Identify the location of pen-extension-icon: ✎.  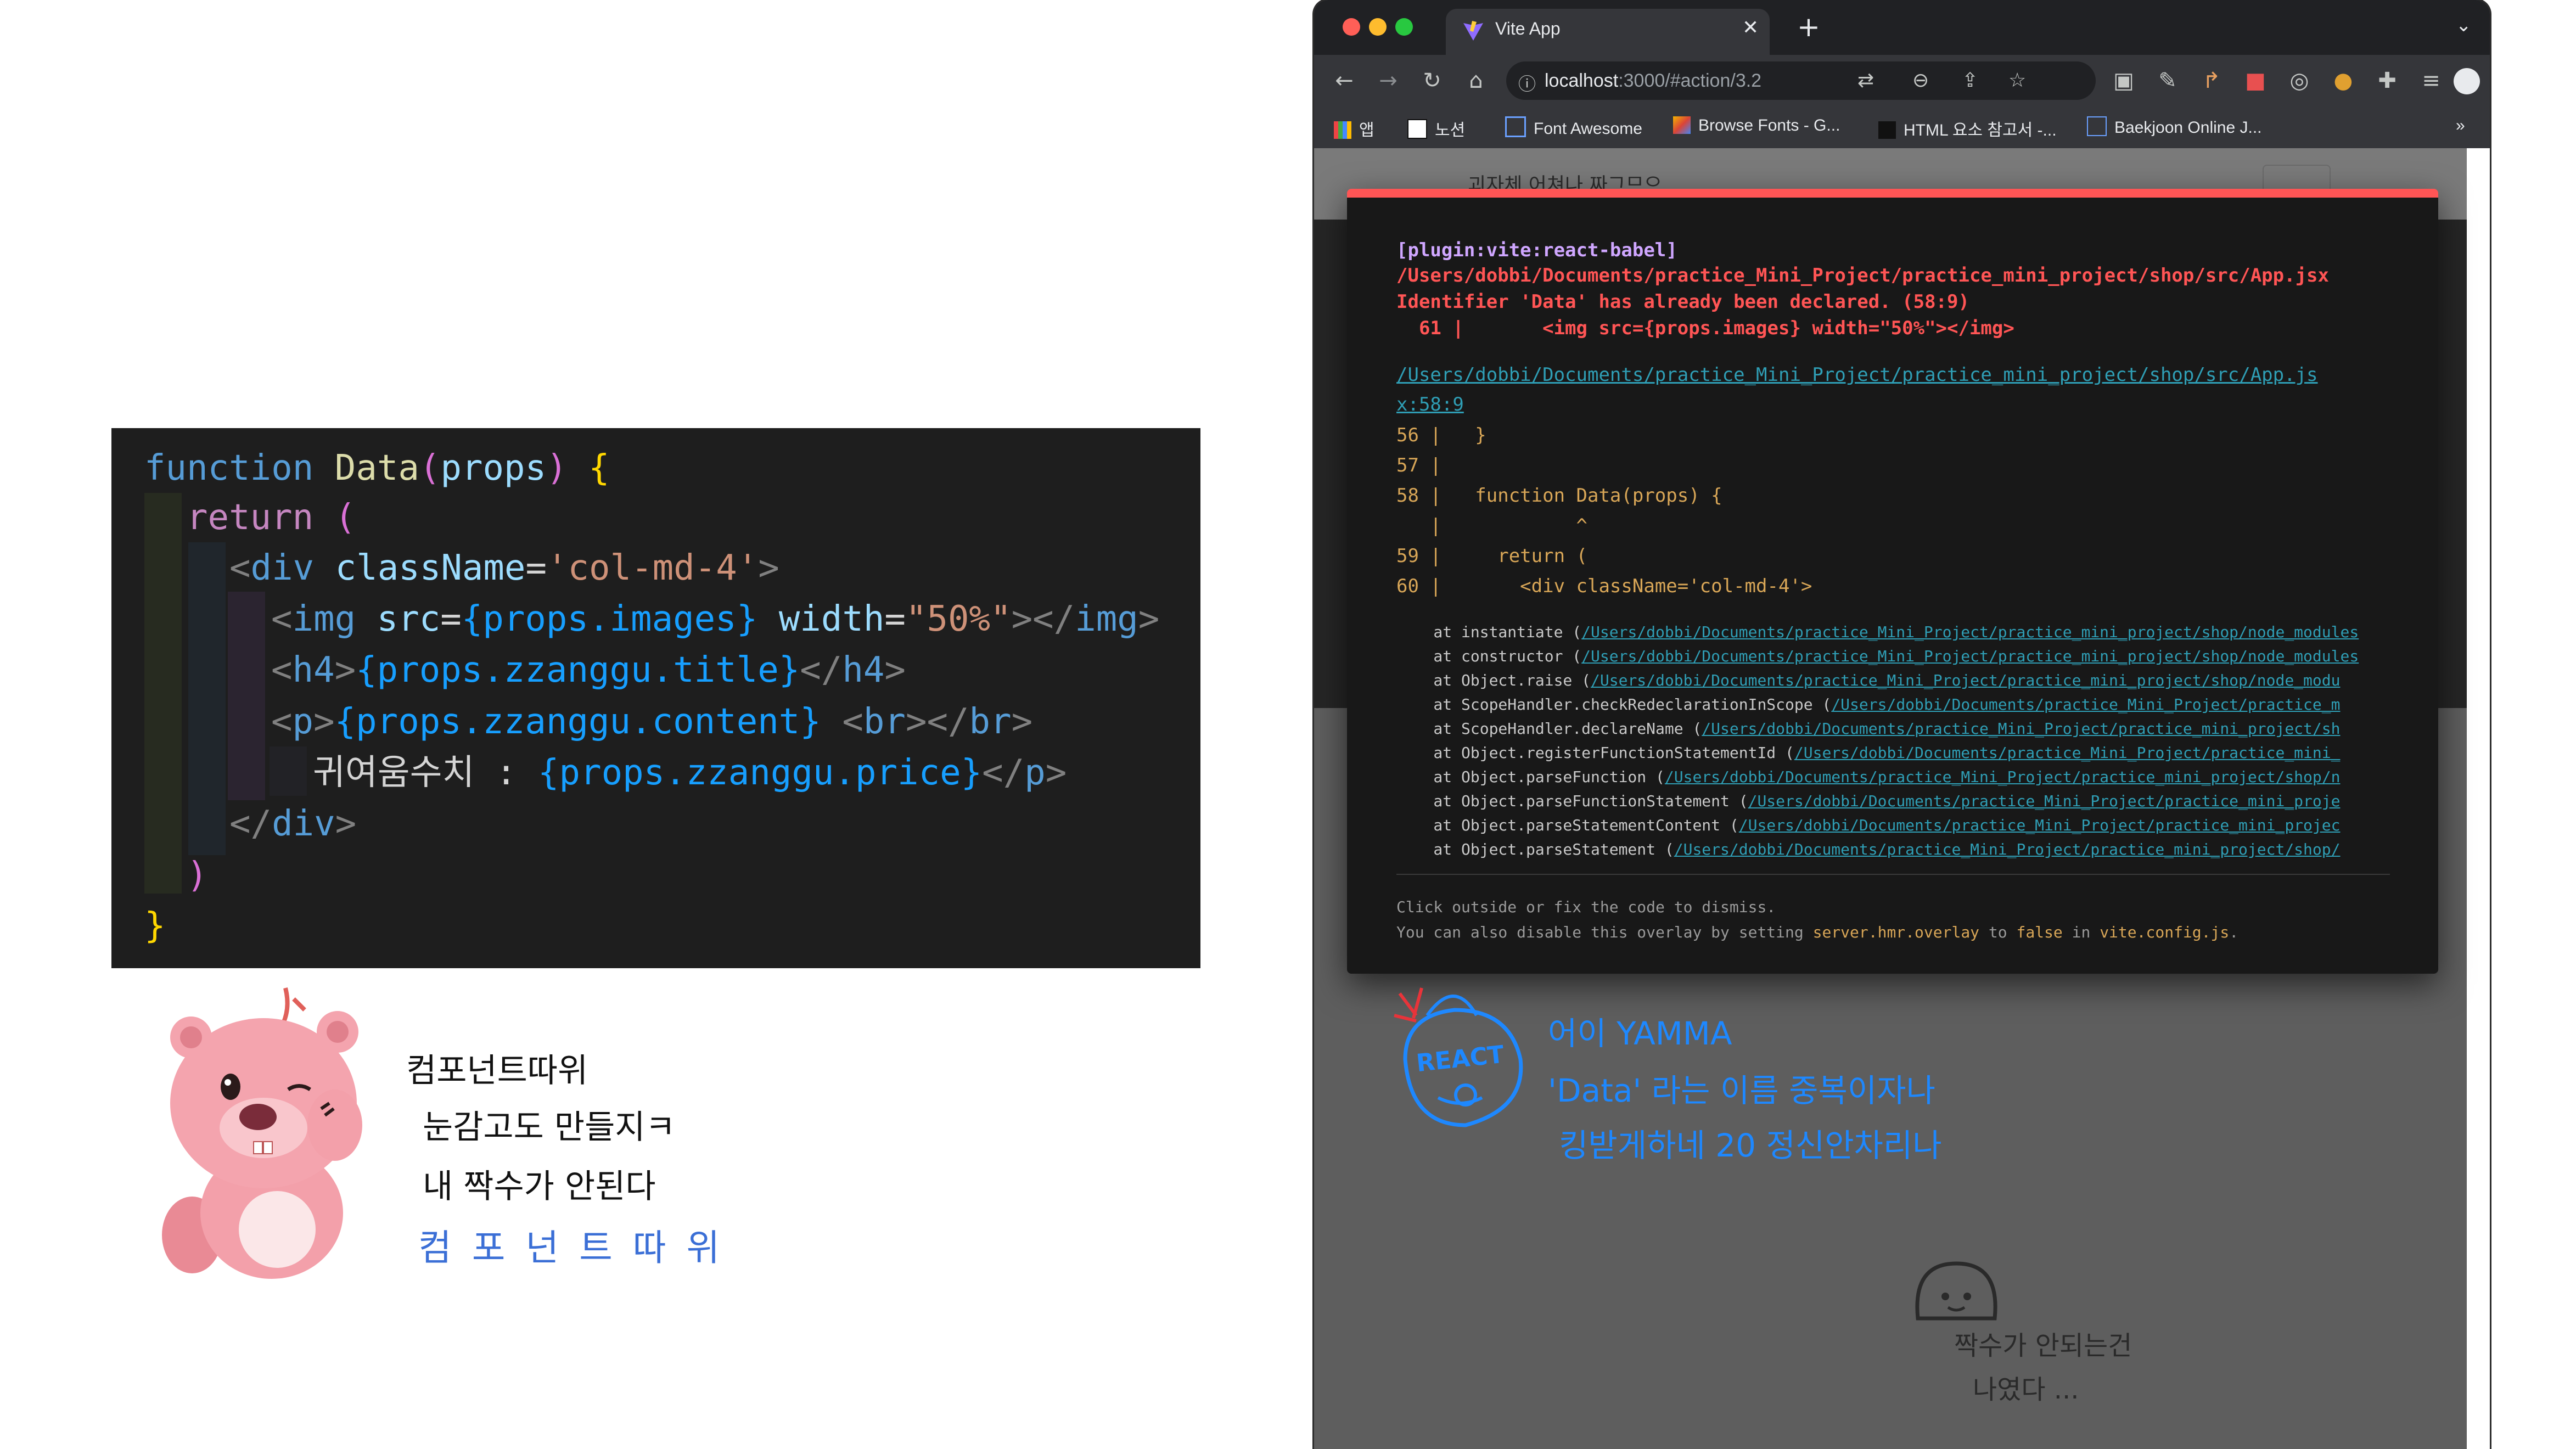
(2167, 80).